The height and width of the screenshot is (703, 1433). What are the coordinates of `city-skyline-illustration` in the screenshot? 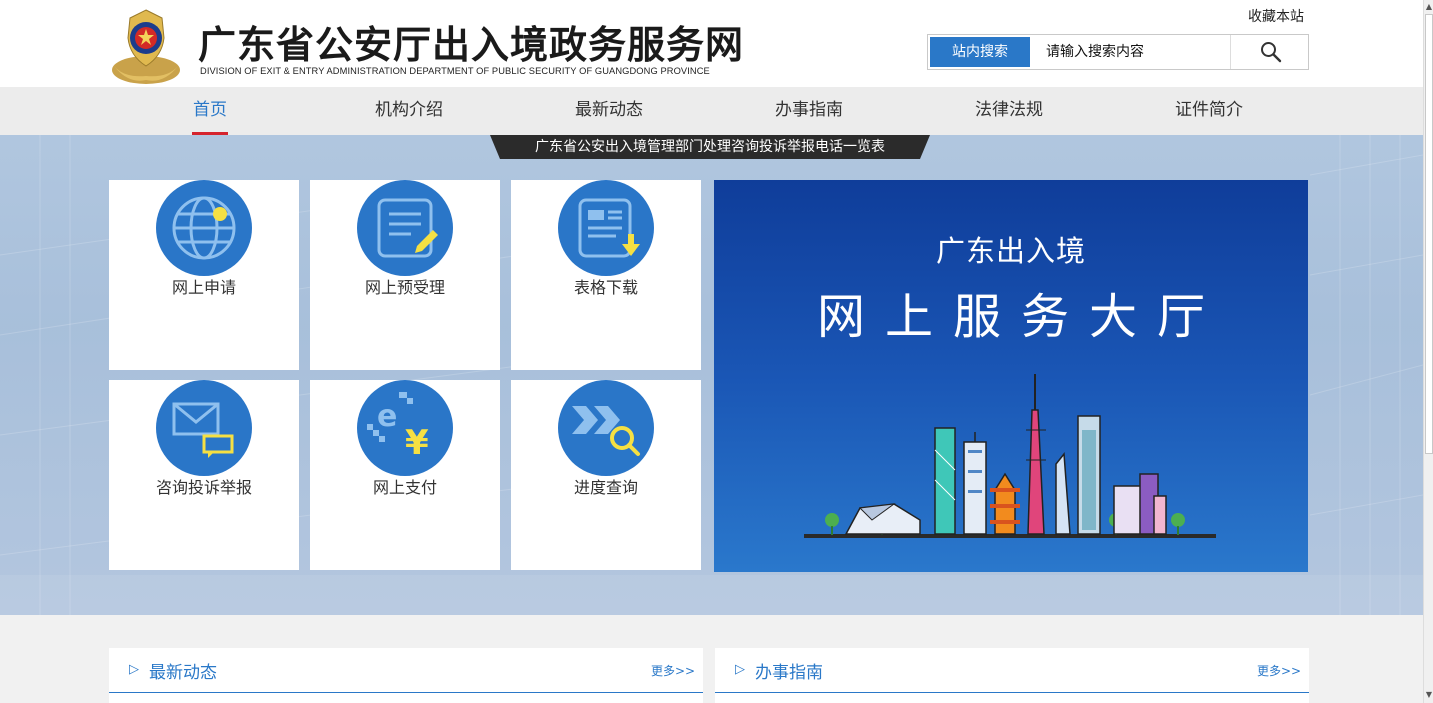 It's located at (1010, 456).